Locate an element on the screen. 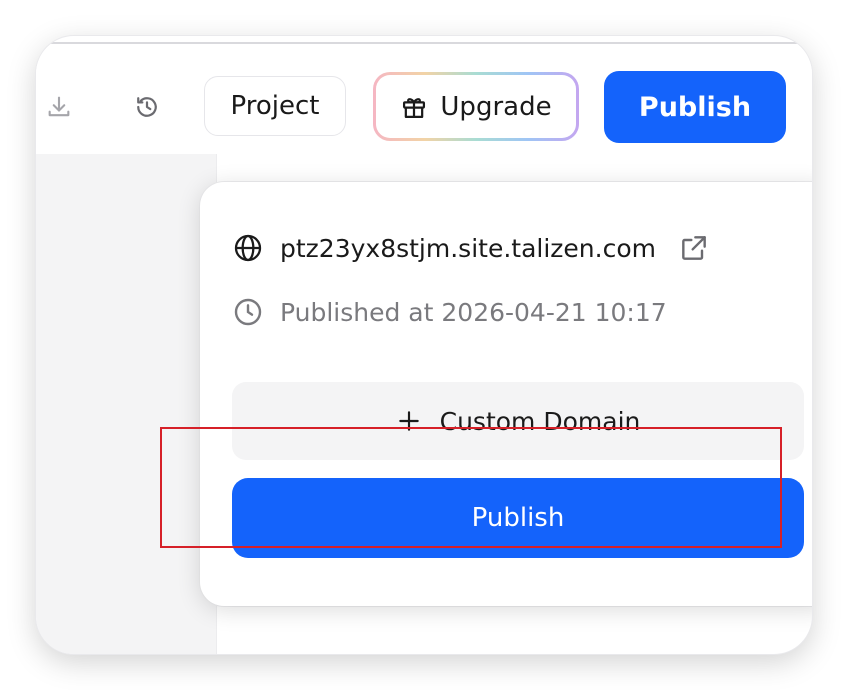  clock-icon is located at coordinates (248, 312).